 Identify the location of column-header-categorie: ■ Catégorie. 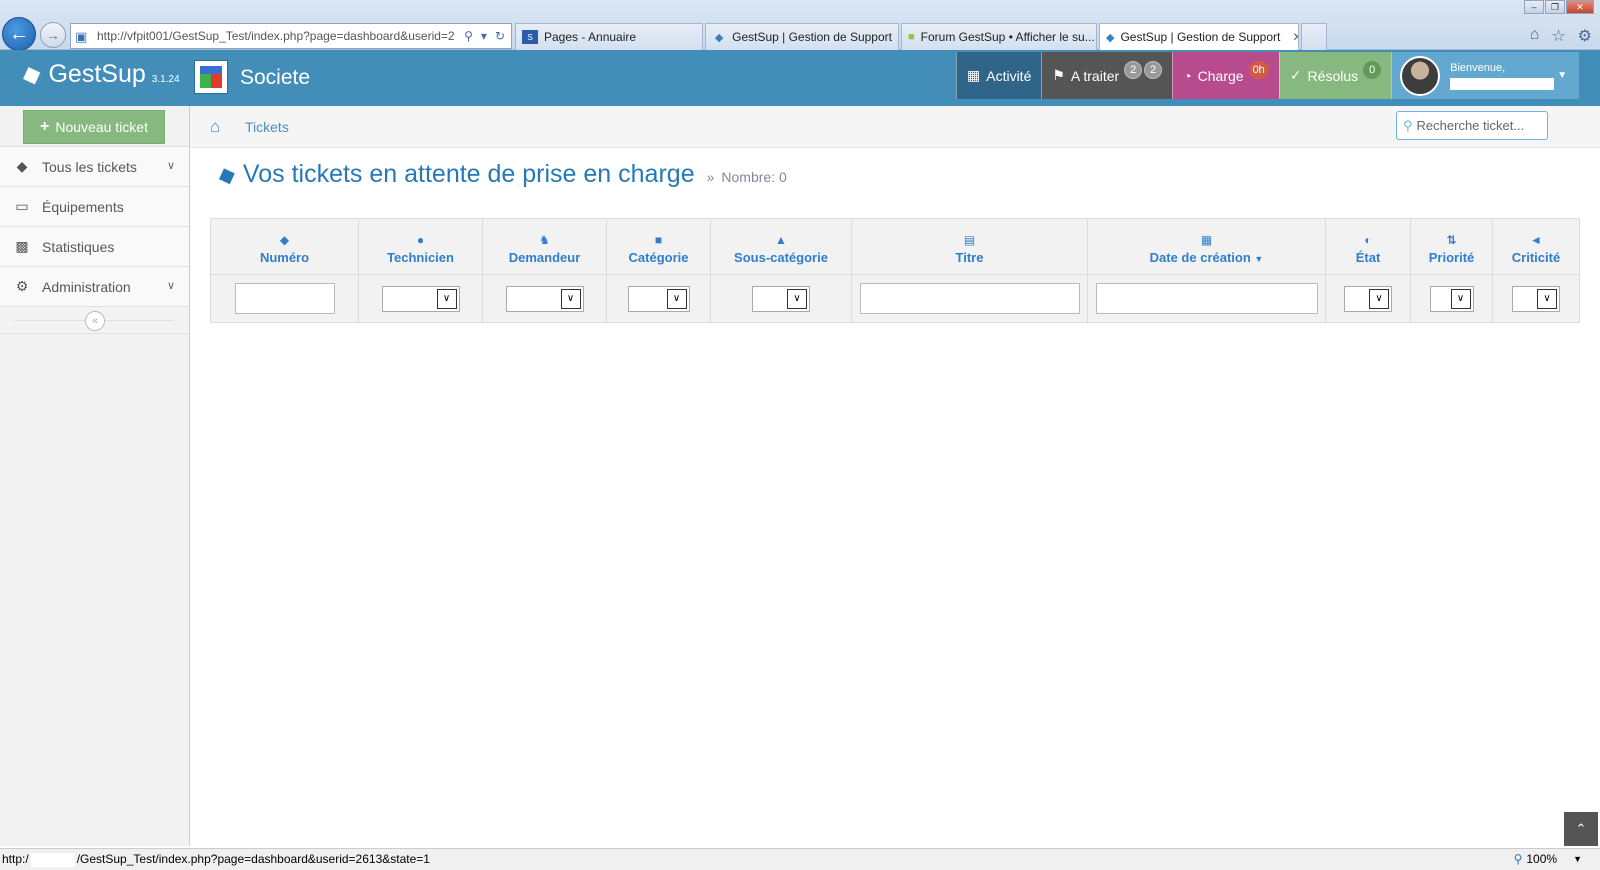
(658, 246).